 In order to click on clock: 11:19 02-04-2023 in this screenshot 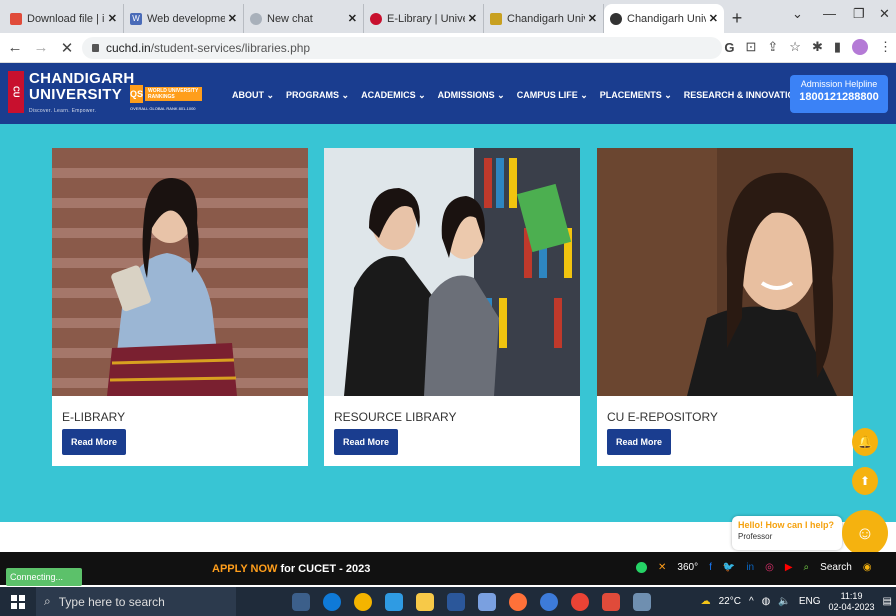, I will do `click(852, 602)`.